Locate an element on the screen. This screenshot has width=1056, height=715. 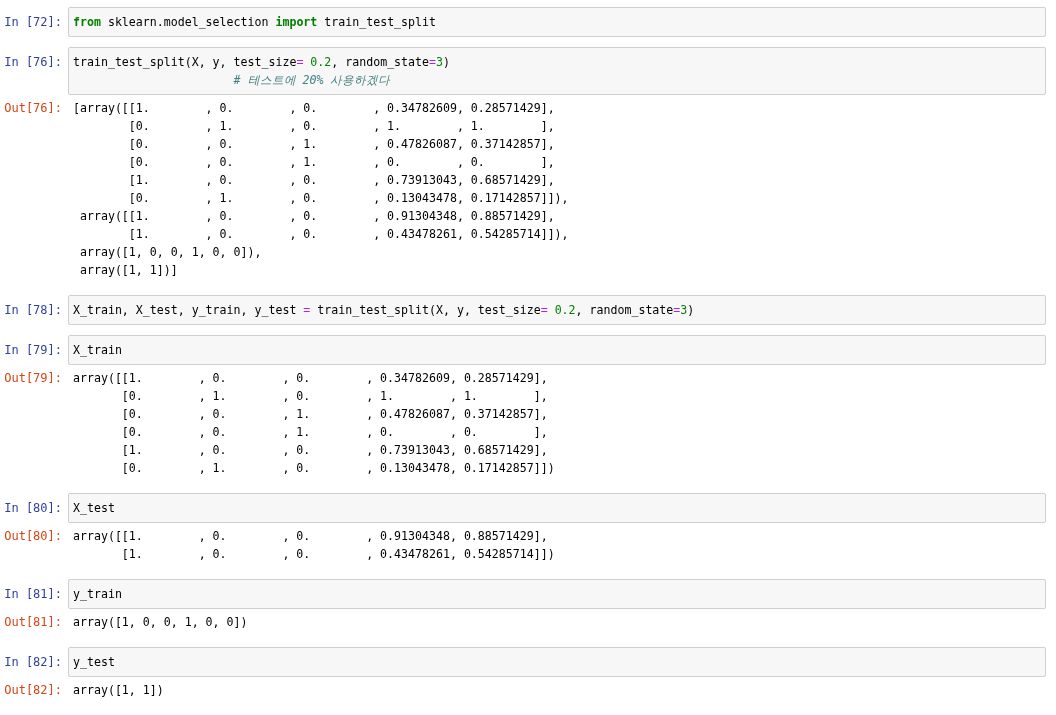
output-line: array([1, 1]) is located at coordinates (118, 690).